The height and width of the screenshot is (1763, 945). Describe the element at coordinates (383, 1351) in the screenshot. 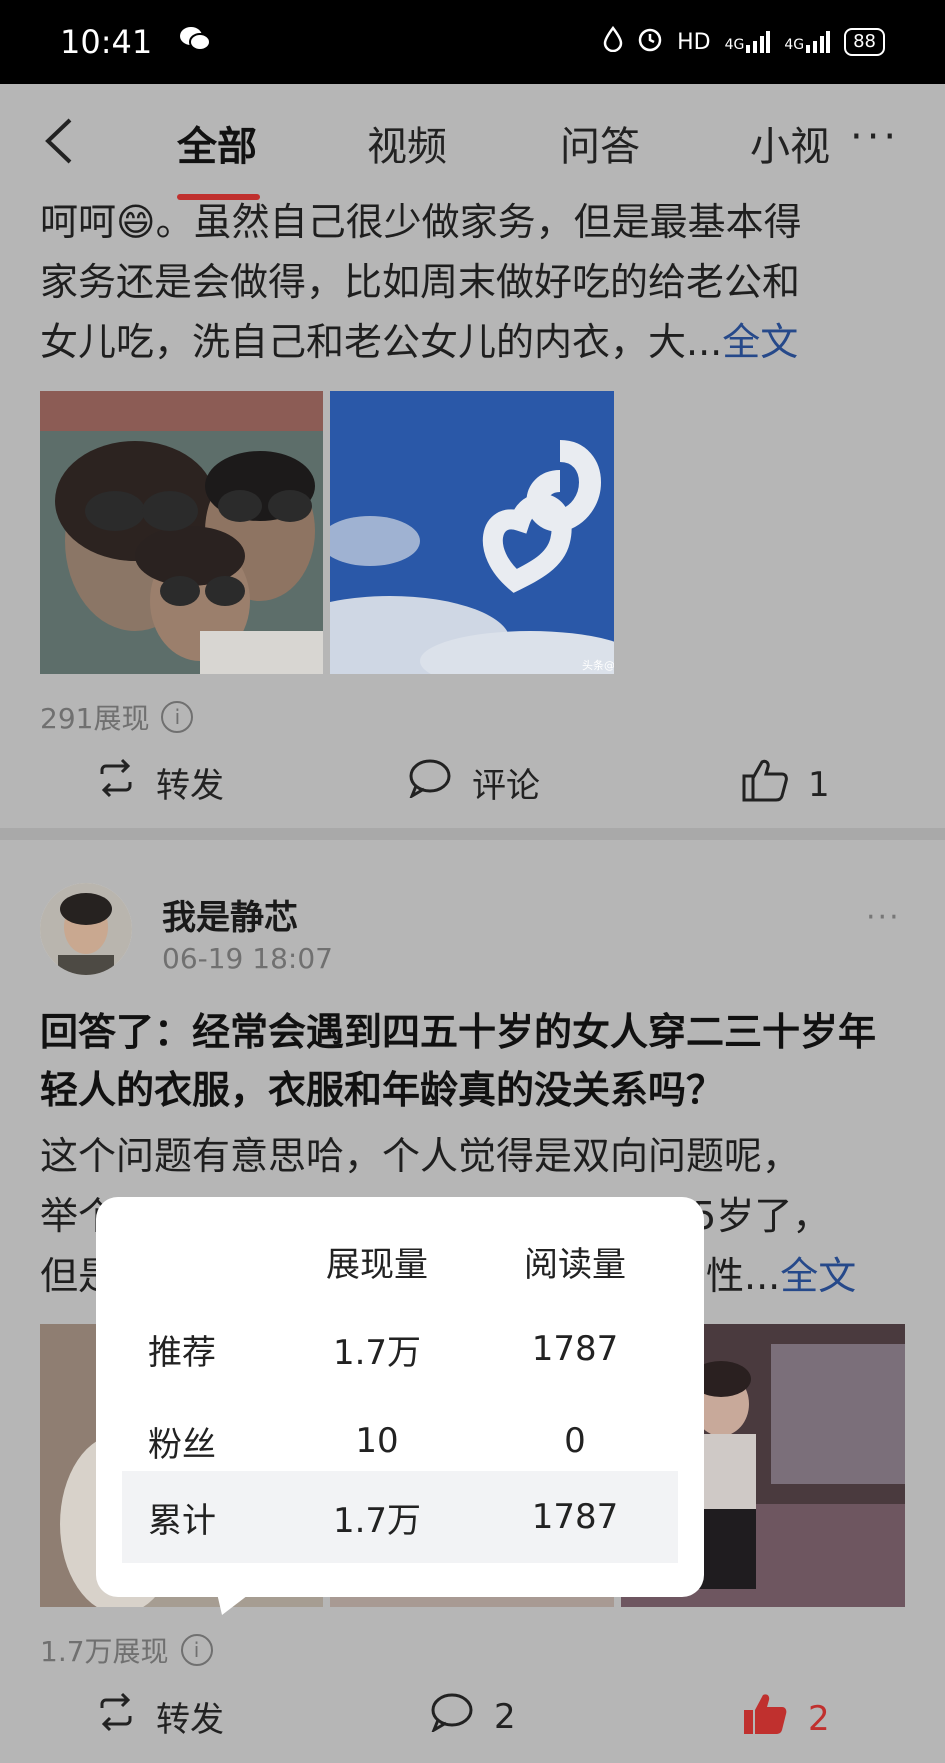

I see `popup-row-recommend: 推荐 1.7万 1787` at that location.